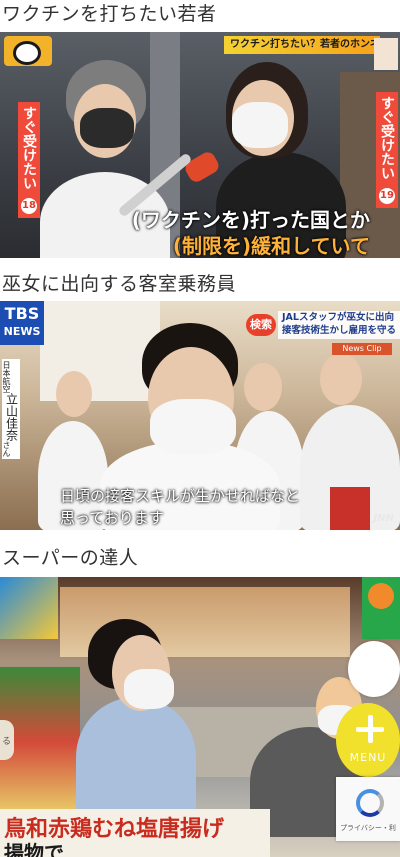  I want to click on recaptcha-icon, so click(370, 803).